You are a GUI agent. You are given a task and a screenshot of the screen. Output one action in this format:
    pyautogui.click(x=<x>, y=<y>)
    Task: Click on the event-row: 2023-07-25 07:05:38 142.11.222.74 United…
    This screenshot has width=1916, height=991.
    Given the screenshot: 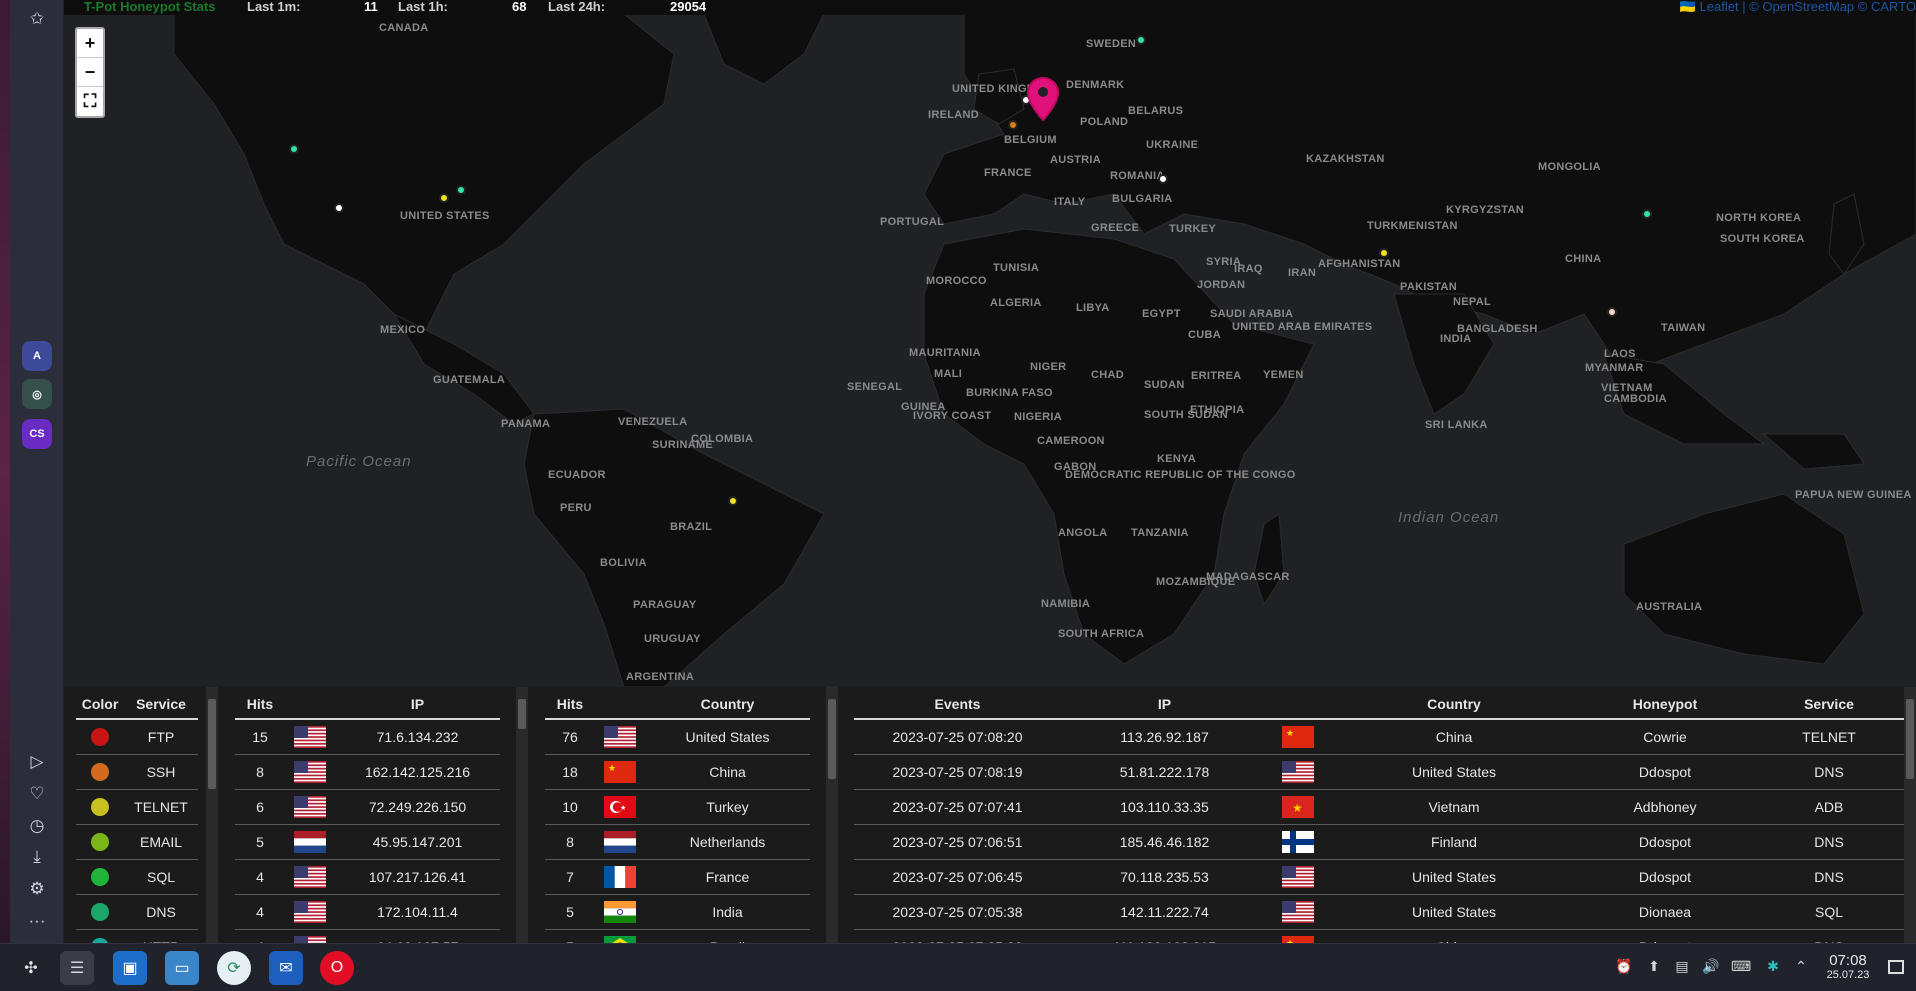 What is the action you would take?
    pyautogui.click(x=1381, y=912)
    